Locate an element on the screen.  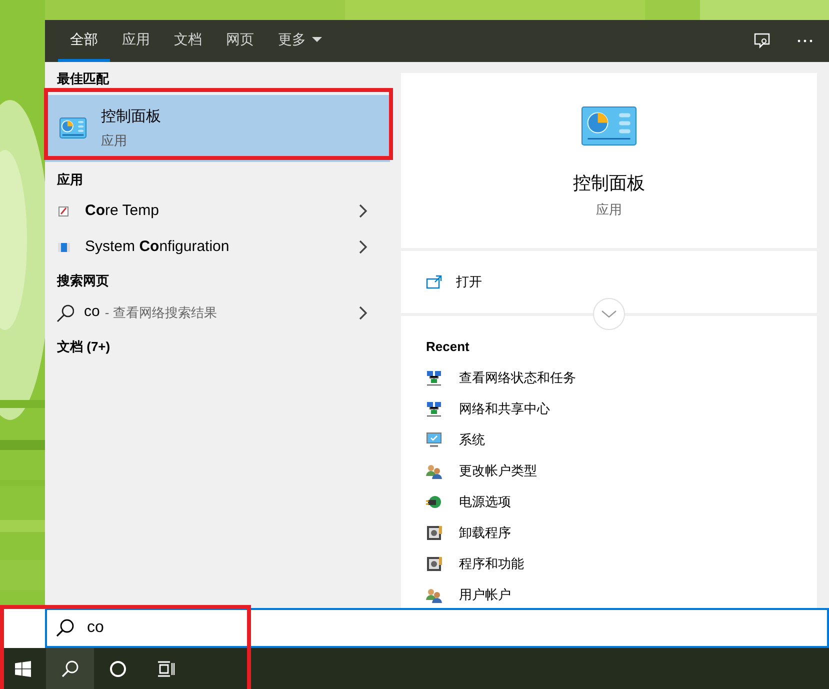
recent-item: 用户帐户 is located at coordinates (621, 594).